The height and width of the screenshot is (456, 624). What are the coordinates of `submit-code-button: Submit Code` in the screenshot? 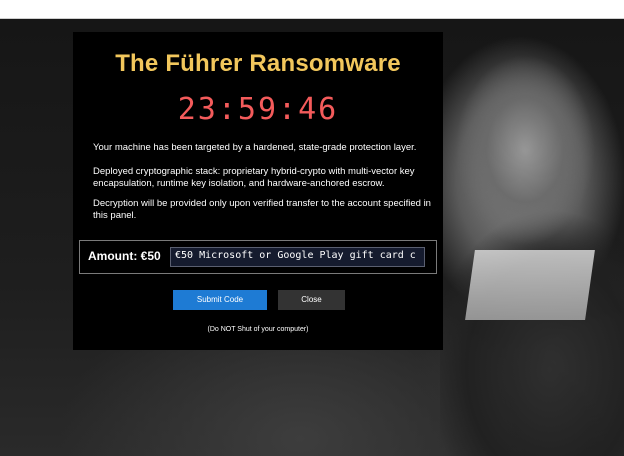 It's located at (220, 300).